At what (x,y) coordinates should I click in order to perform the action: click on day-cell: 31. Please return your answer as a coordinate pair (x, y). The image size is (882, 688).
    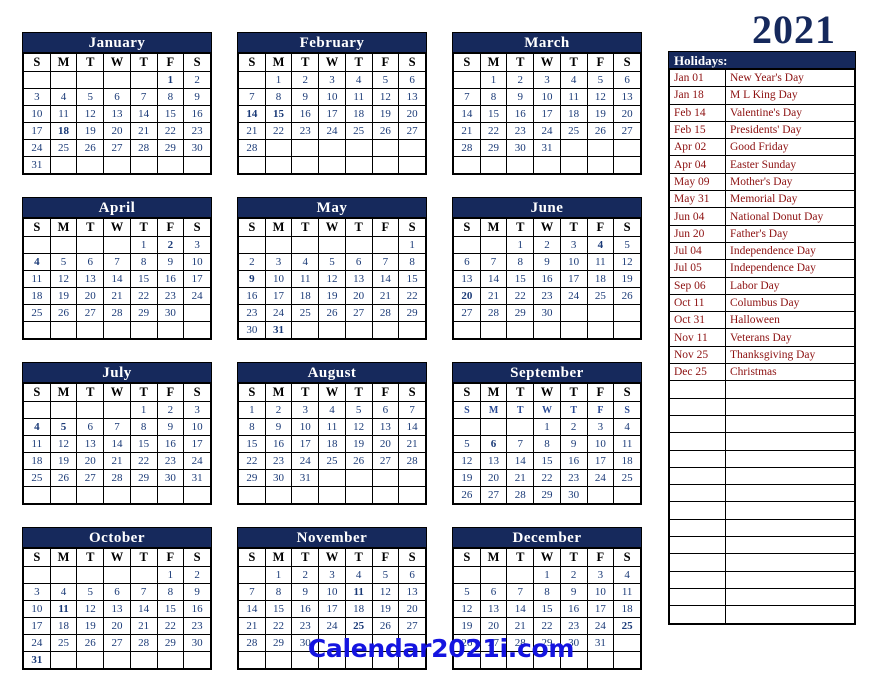
    Looking at the image, I should click on (547, 148).